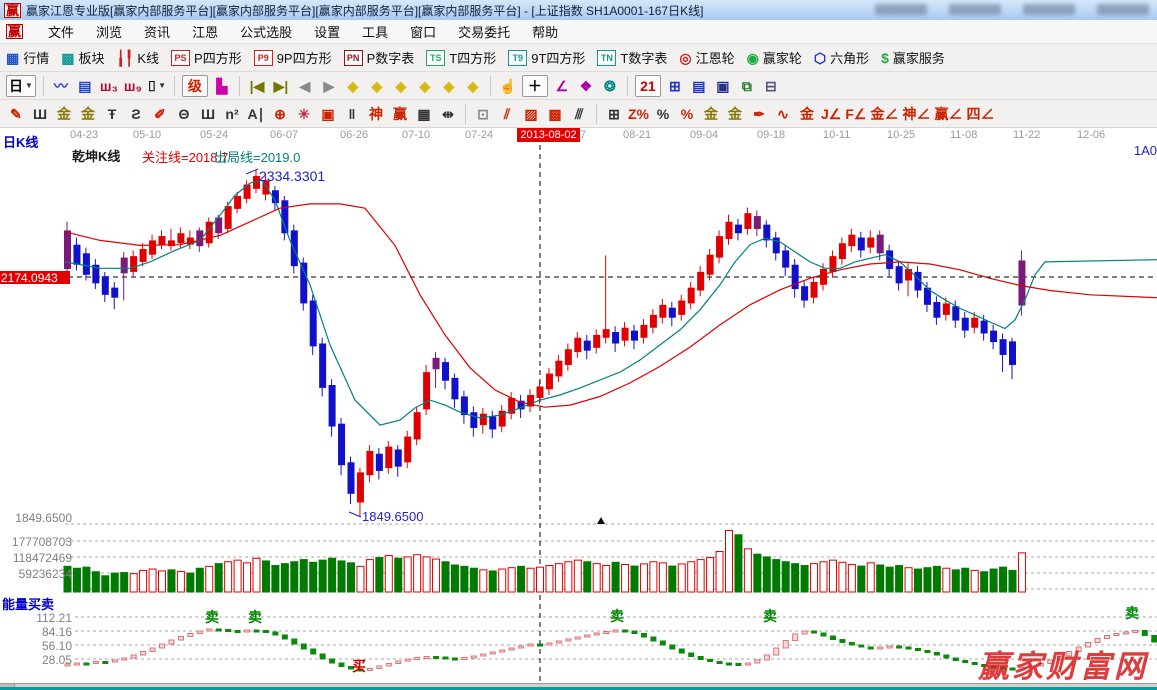 The height and width of the screenshot is (690, 1157). What do you see at coordinates (41, 542) in the screenshot?
I see `volume-scale-1: 177708703` at bounding box center [41, 542].